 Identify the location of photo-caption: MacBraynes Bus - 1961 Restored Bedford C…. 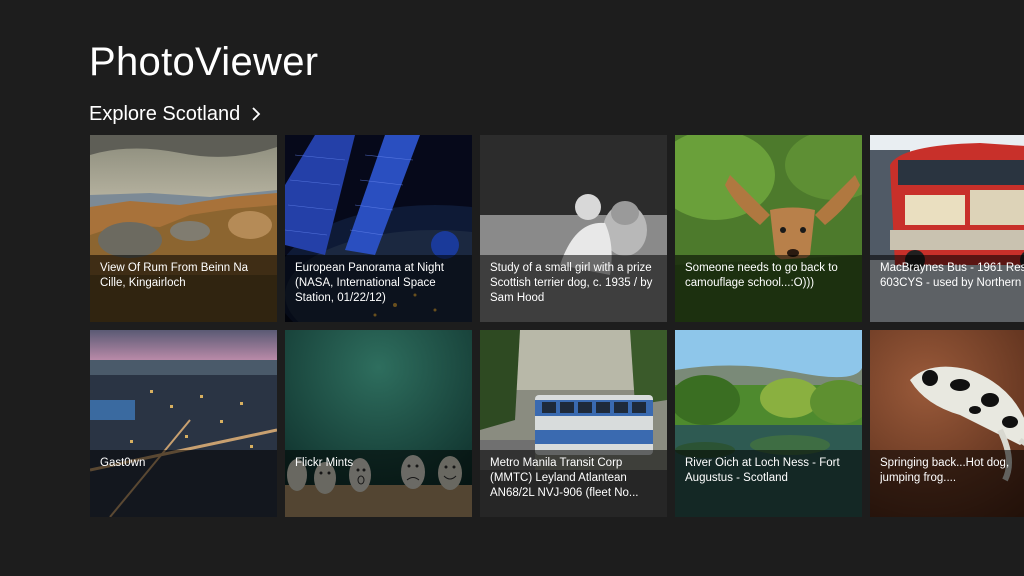
(947, 288).